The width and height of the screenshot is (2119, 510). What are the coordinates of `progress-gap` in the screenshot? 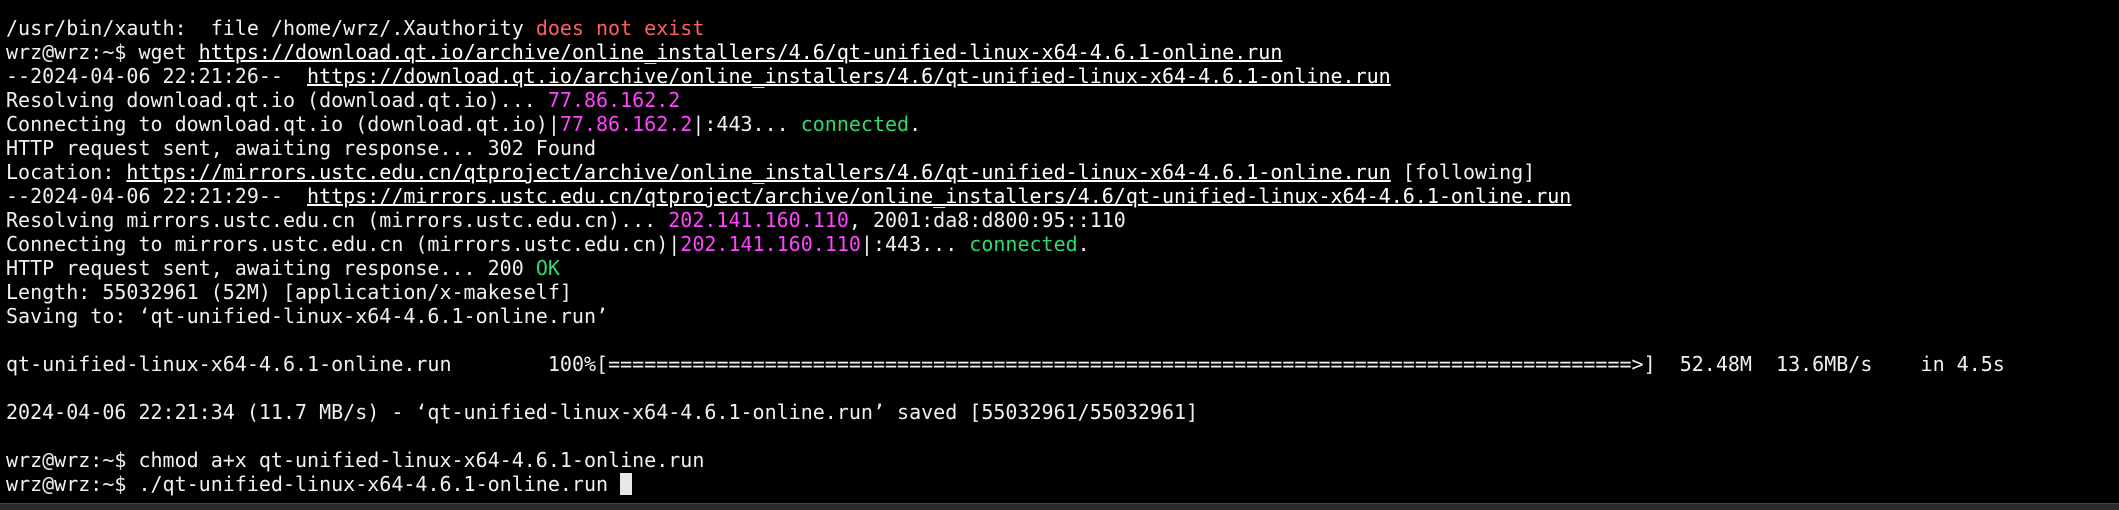 It's located at (500, 364).